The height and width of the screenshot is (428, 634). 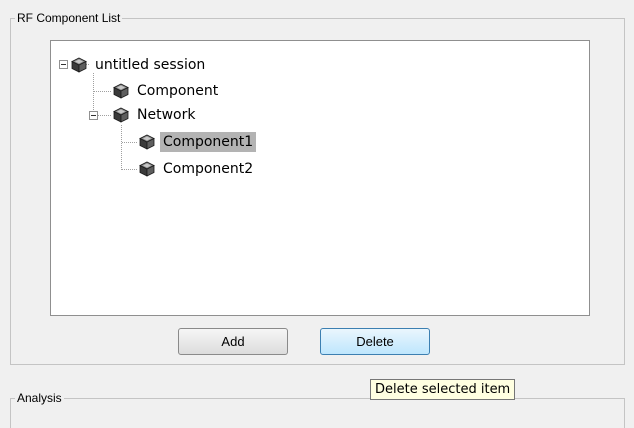 What do you see at coordinates (233, 341) in the screenshot?
I see `add-button: Add` at bounding box center [233, 341].